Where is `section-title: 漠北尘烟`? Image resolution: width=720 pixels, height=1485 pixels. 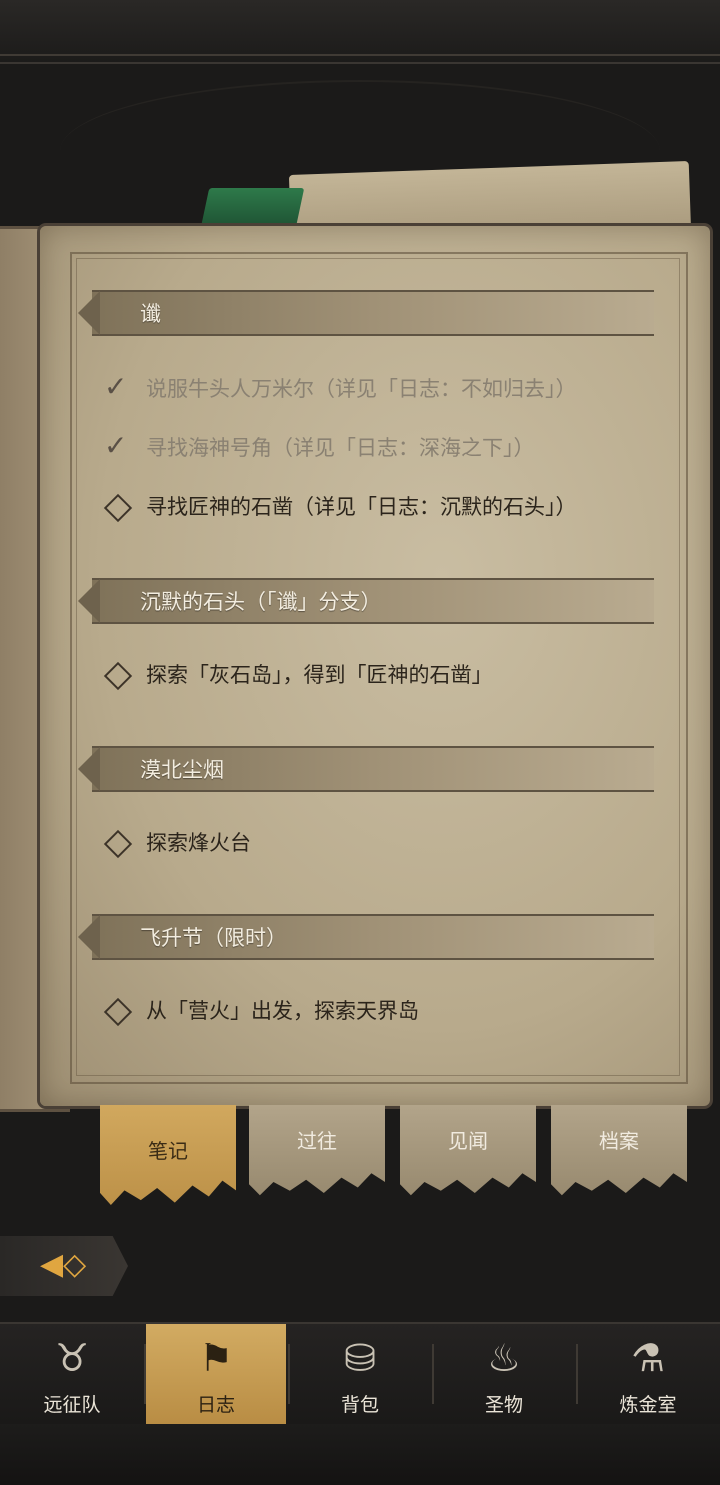 section-title: 漠北尘烟 is located at coordinates (182, 770).